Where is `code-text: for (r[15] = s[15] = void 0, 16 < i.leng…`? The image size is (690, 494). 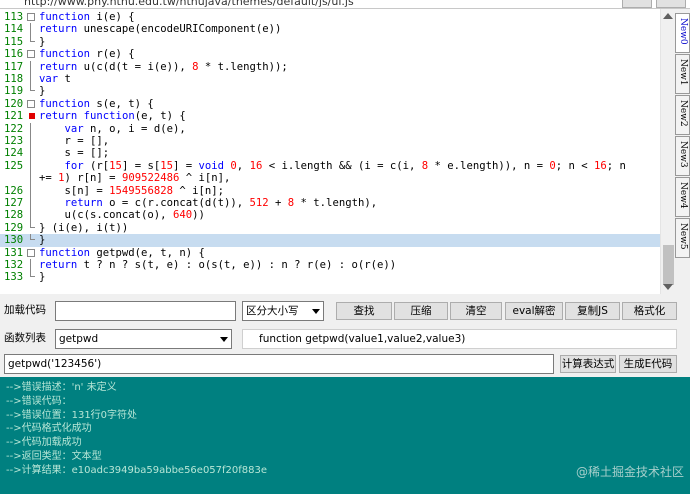
code-text: for (r[15] = s[15] = void 0, 16 < i.leng… is located at coordinates (345, 165).